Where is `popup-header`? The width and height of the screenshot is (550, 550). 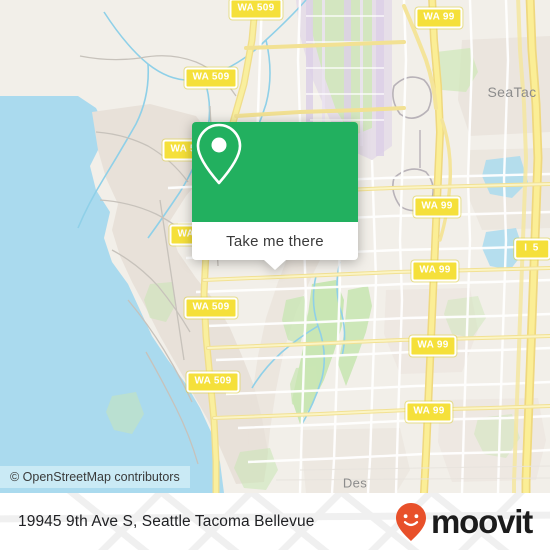 popup-header is located at coordinates (275, 172).